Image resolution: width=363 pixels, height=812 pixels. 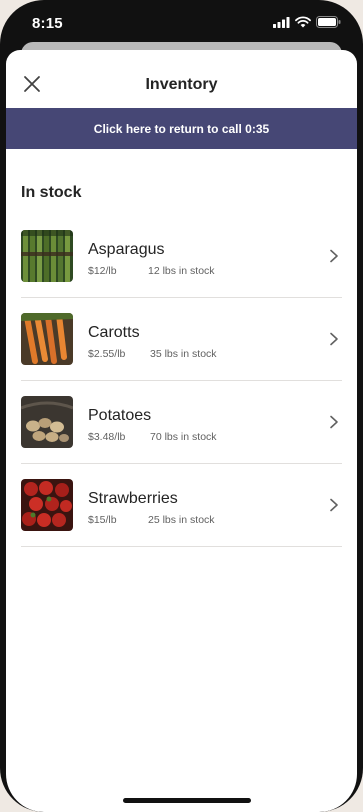 I want to click on list-item-asparagus: Asparagus $12/lb 12 lbs in stock, so click(x=181, y=256).